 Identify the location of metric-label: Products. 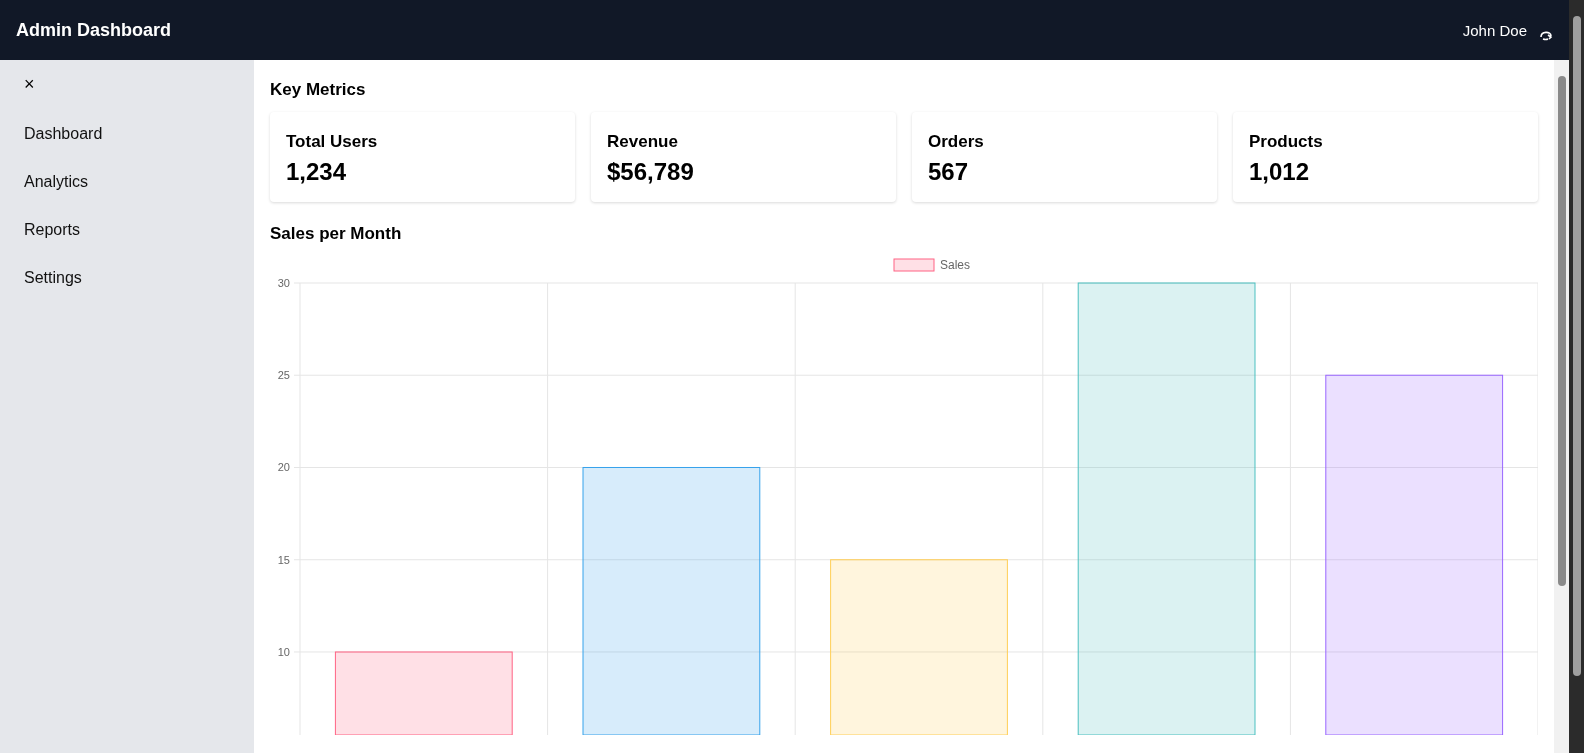
(1286, 142).